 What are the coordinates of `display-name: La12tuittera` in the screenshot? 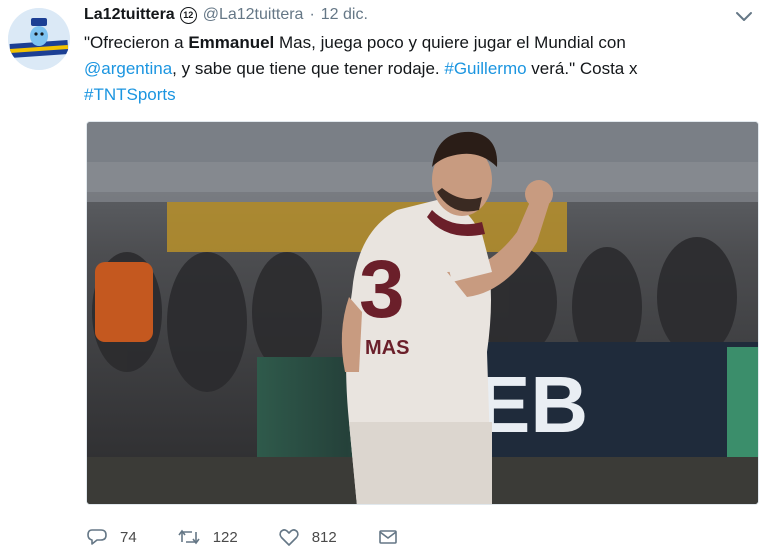 It's located at (129, 15).